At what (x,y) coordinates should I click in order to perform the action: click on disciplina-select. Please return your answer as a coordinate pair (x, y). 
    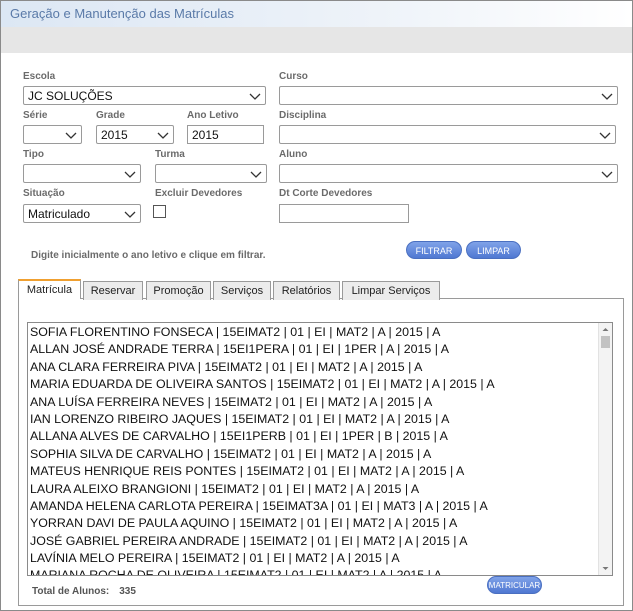
    Looking at the image, I should click on (447, 134).